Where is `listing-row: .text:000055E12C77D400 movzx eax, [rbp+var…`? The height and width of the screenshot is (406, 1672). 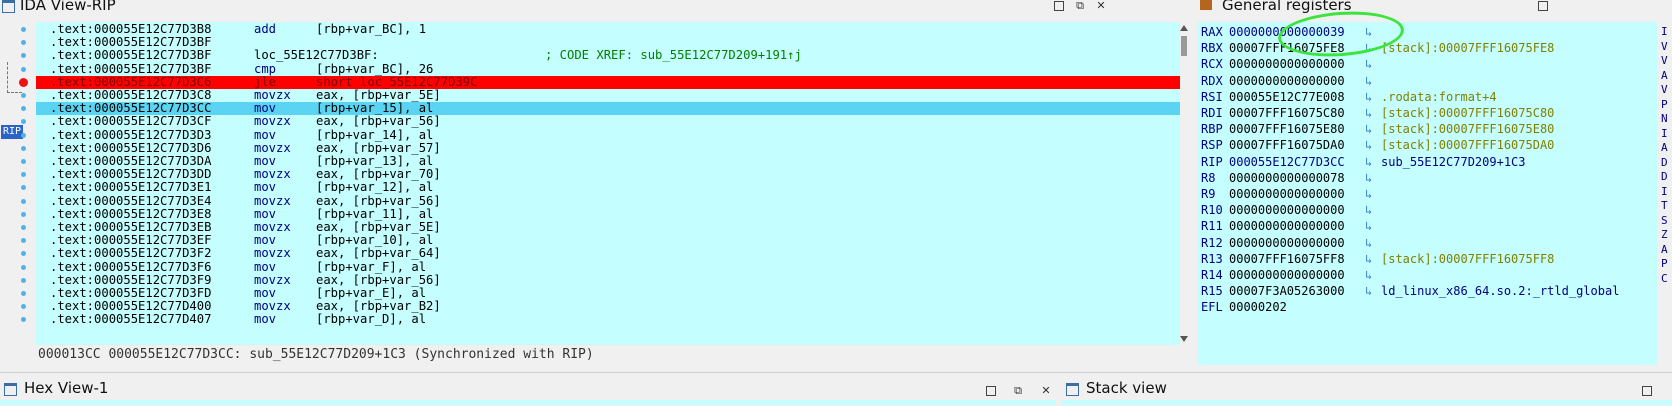
listing-row: .text:000055E12C77D400 movzx eax, [rbp+var… is located at coordinates (611, 306).